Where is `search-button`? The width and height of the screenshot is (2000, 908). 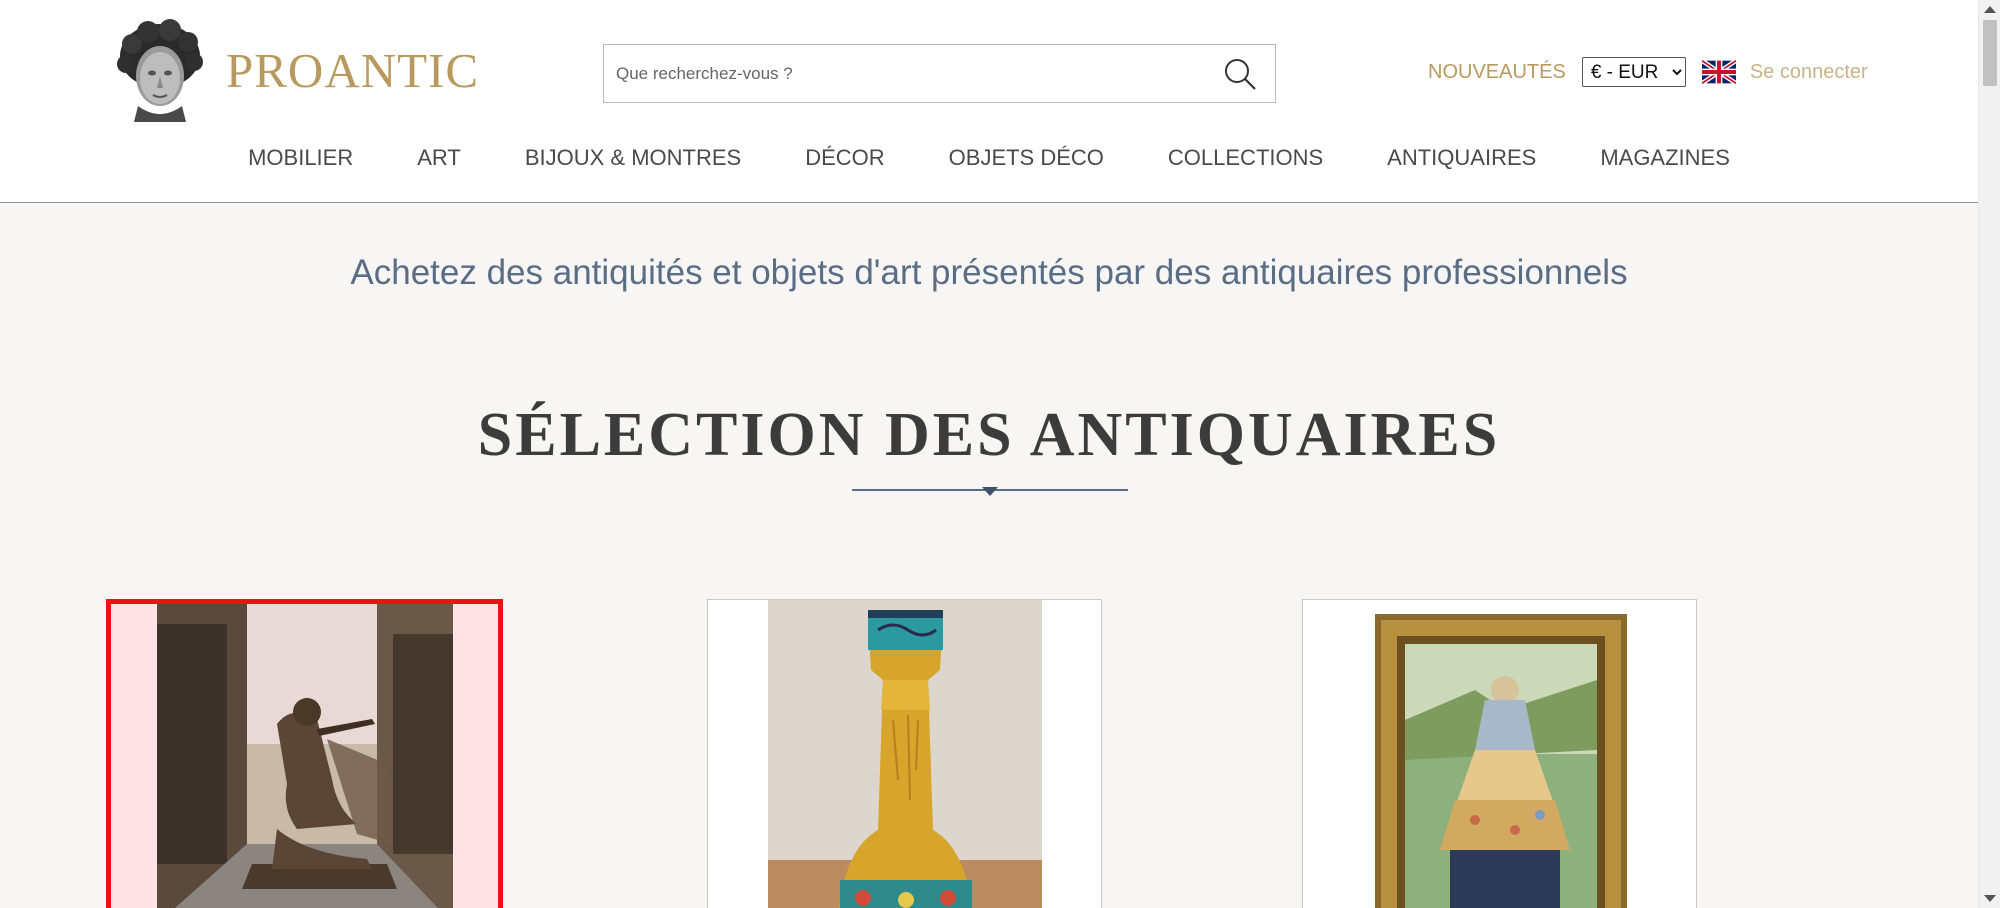 search-button is located at coordinates (1240, 73).